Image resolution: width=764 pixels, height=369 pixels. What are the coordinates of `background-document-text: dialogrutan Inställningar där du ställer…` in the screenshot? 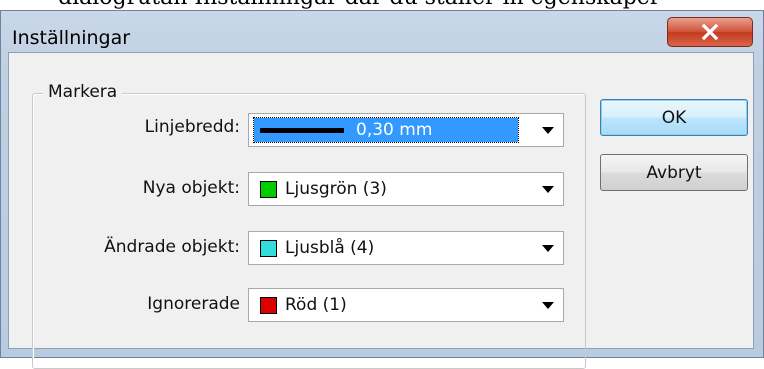 It's located at (359, 5).